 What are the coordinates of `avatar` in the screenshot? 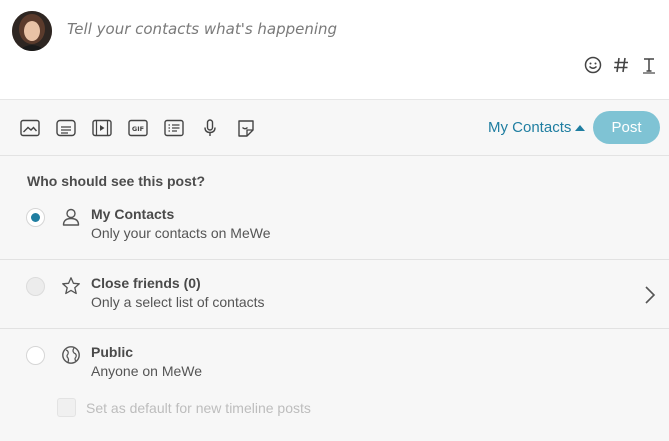 It's located at (32, 31).